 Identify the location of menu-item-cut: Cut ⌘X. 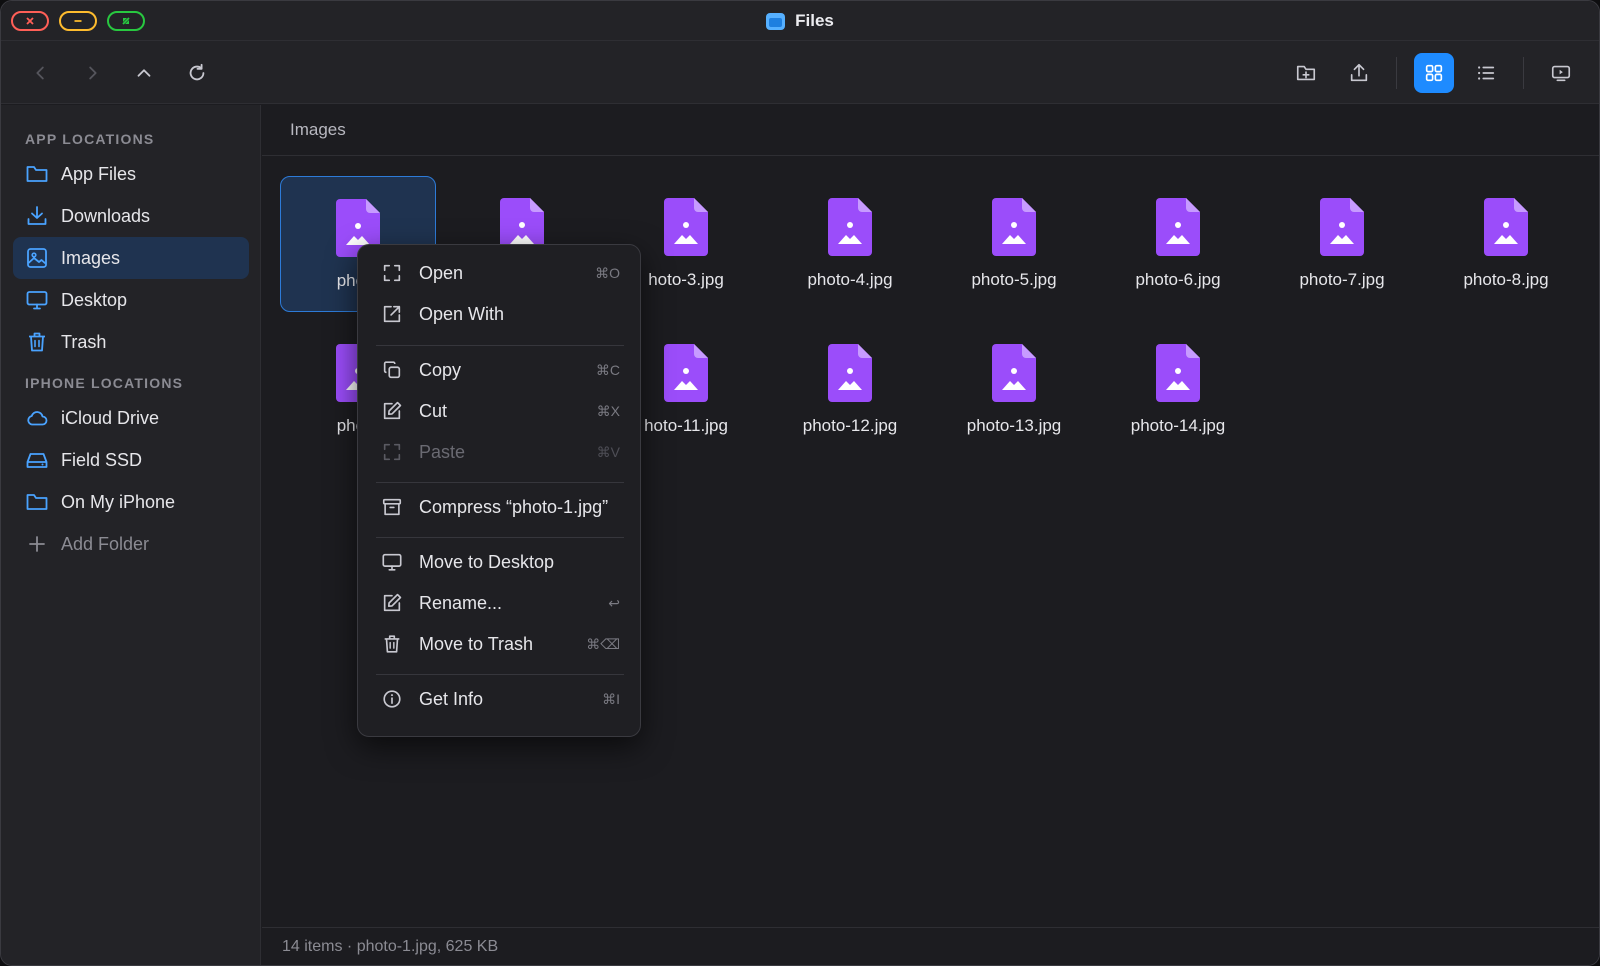
(499, 411).